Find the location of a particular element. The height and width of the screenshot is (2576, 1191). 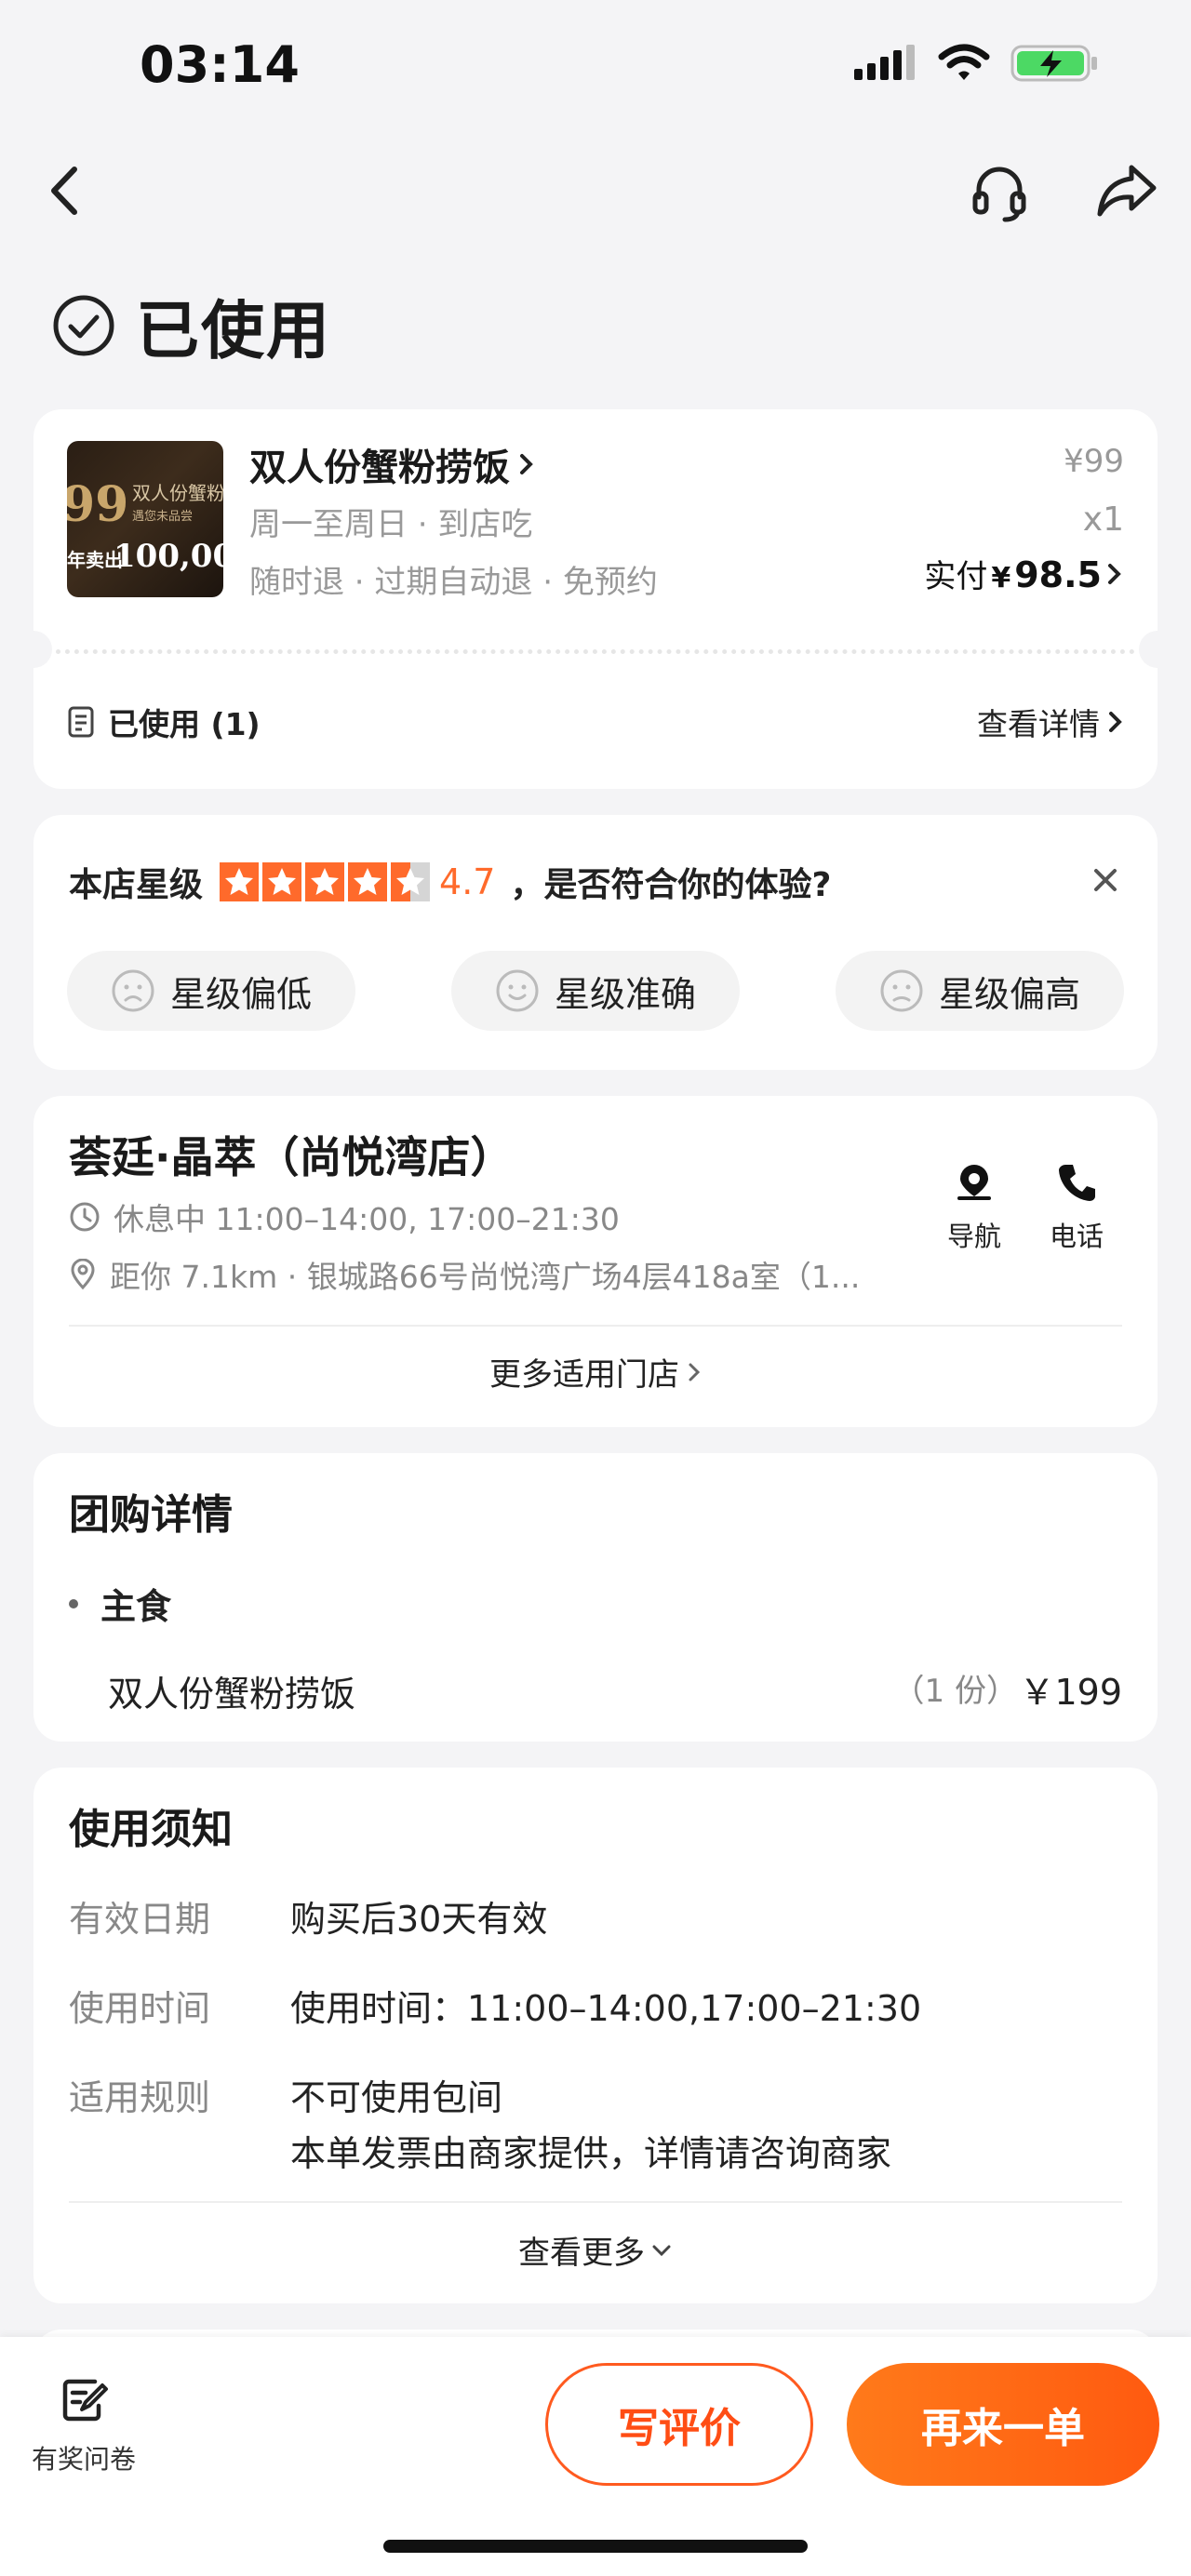

rating-too-high-button: 星级偏高 is located at coordinates (980, 991).